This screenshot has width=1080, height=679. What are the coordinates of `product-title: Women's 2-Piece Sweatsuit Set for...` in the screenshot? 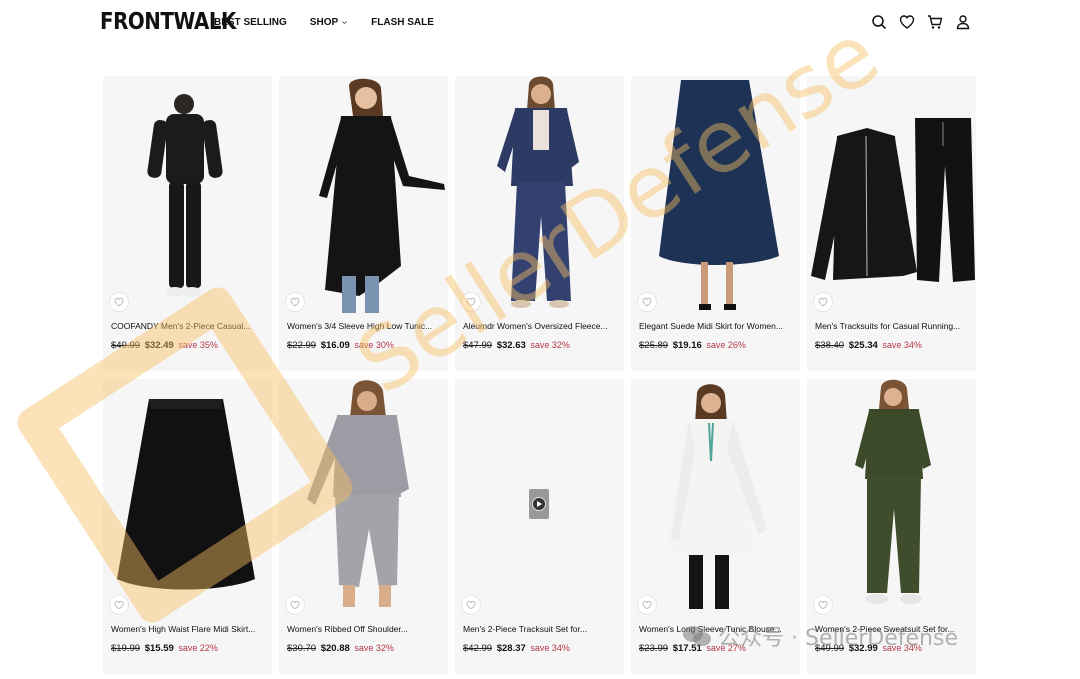 It's located at (894, 629).